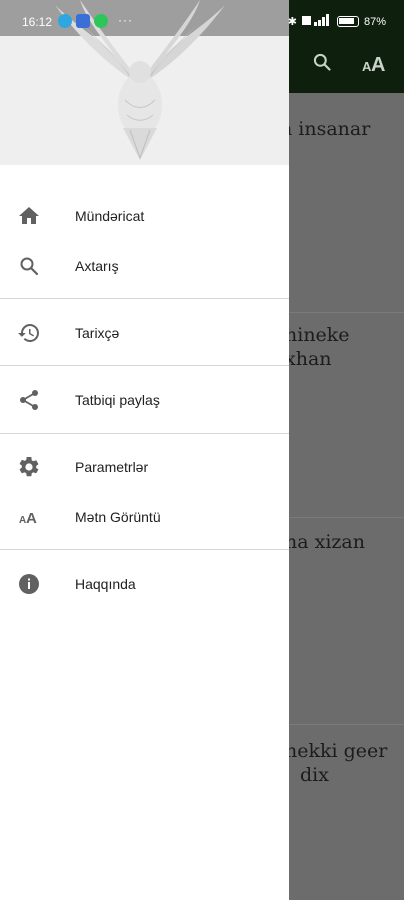 This screenshot has width=404, height=900. What do you see at coordinates (29, 400) in the screenshot?
I see `share-icon` at bounding box center [29, 400].